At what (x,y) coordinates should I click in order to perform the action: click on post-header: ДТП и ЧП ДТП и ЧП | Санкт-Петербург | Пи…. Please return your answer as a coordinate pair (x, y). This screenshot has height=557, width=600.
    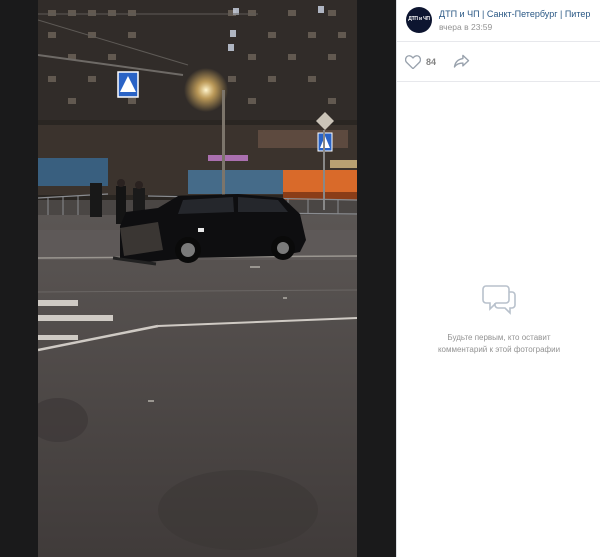
    Looking at the image, I should click on (498, 21).